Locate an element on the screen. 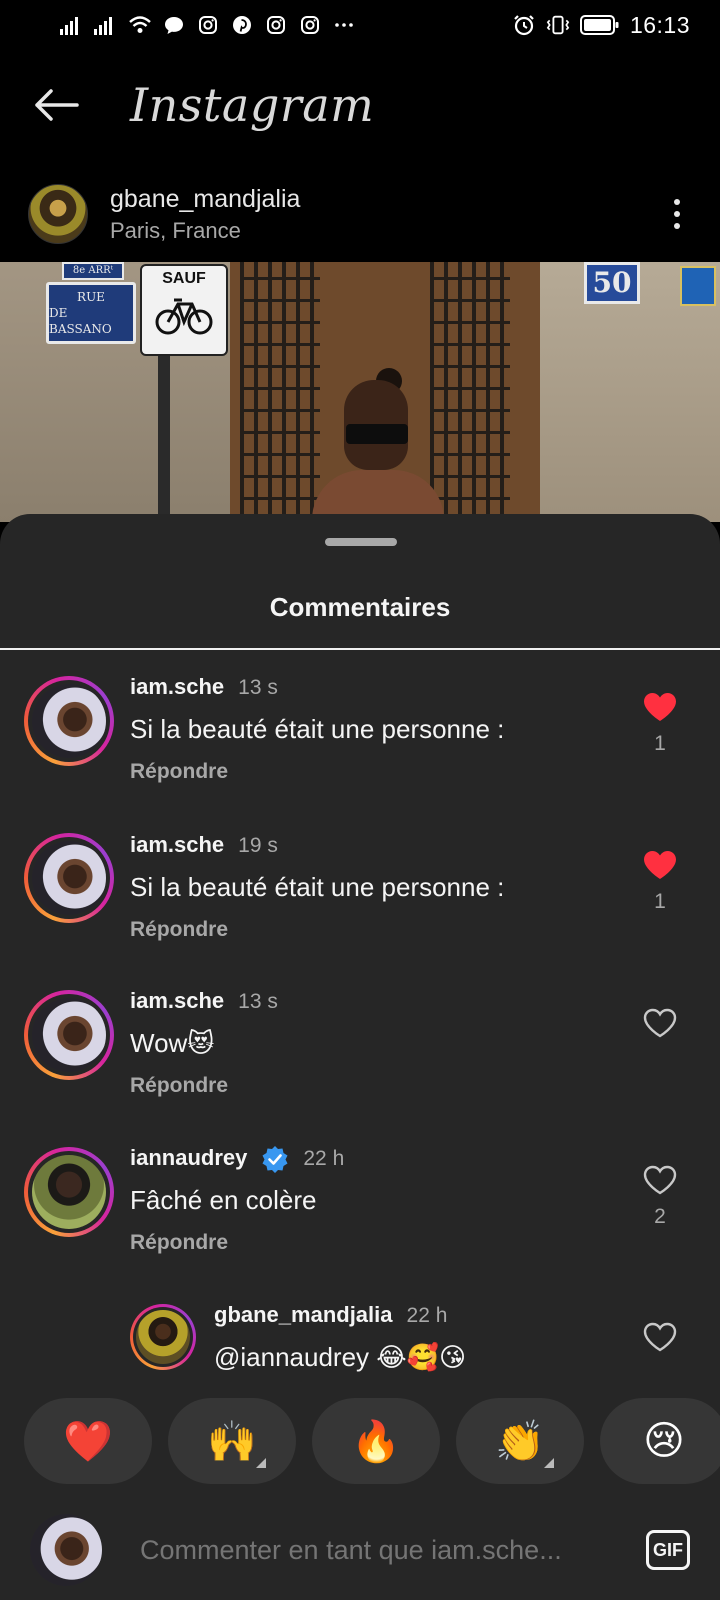 The height and width of the screenshot is (1600, 720). comment-time: 19 s is located at coordinates (258, 845).